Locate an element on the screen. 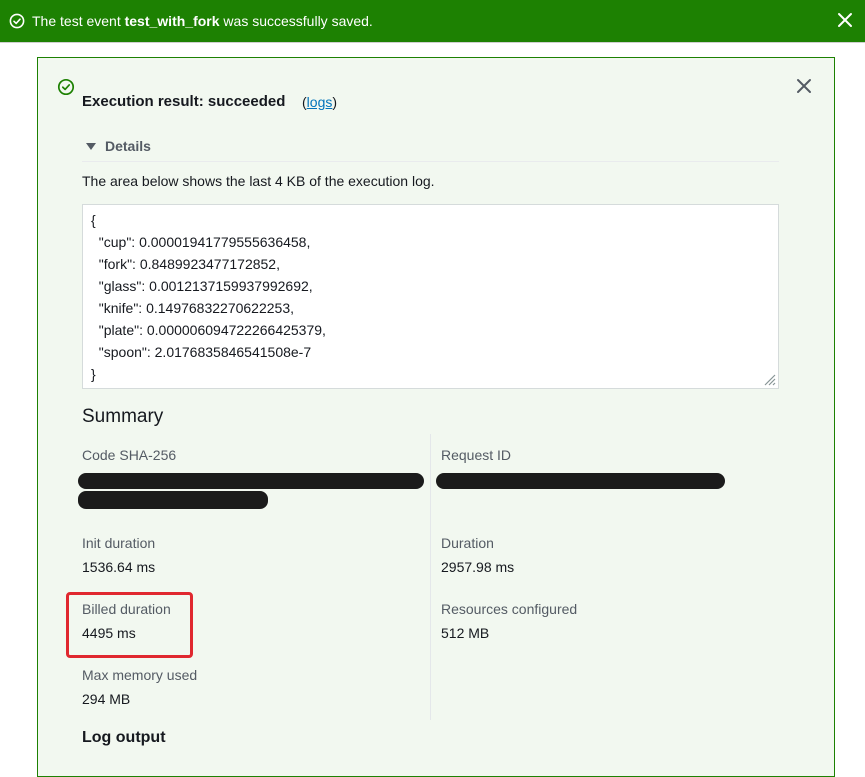 The height and width of the screenshot is (777, 865). max-memory-label: Max memory used is located at coordinates (140, 675).